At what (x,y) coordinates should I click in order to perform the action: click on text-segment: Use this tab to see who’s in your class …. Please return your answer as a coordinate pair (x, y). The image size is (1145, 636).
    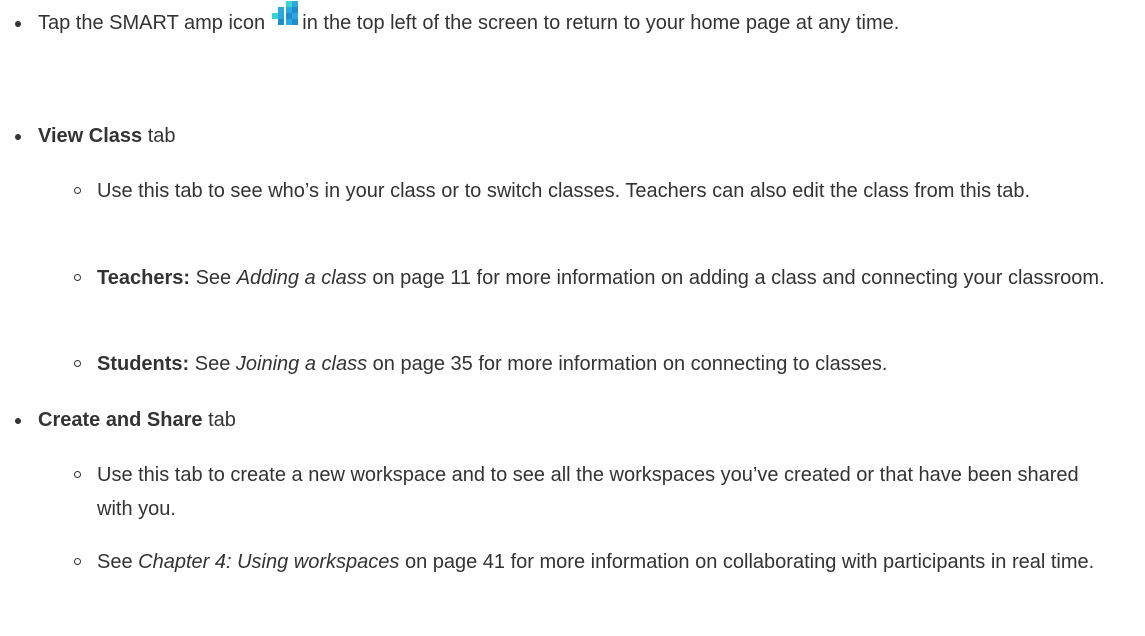
    Looking at the image, I should click on (564, 191).